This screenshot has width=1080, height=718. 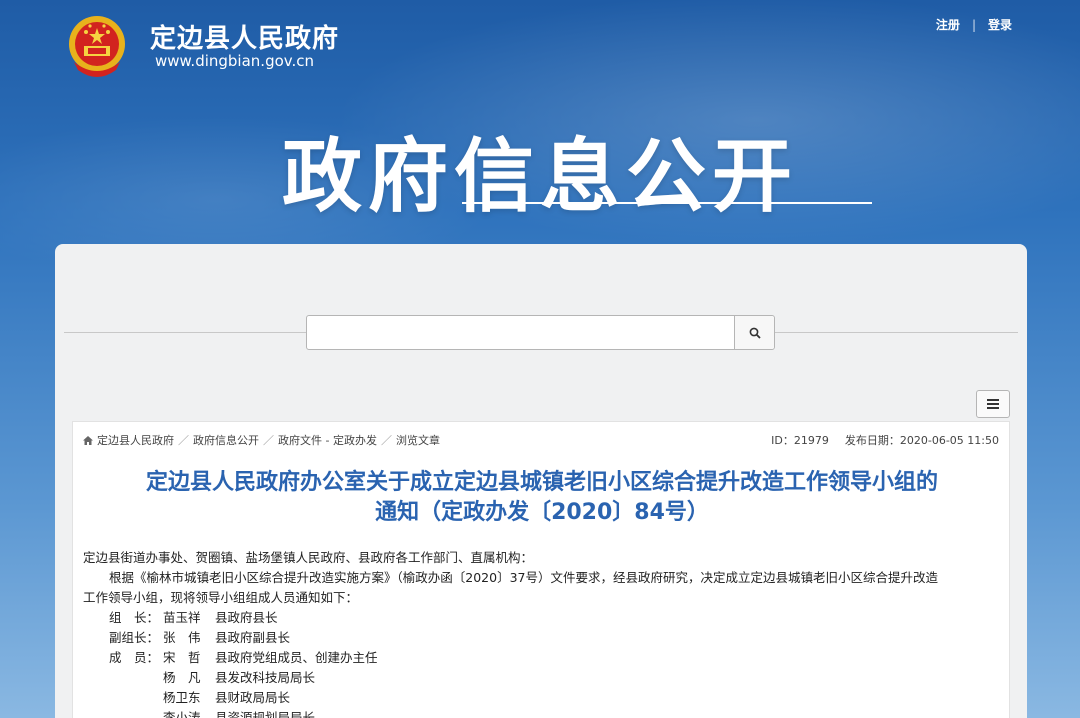 What do you see at coordinates (261, 440) in the screenshot?
I see `breadcrumb: 定边县人民政府 ／ 政府信息公开 ／ 政府文件 - 定政办发 ／ 浏览文章` at bounding box center [261, 440].